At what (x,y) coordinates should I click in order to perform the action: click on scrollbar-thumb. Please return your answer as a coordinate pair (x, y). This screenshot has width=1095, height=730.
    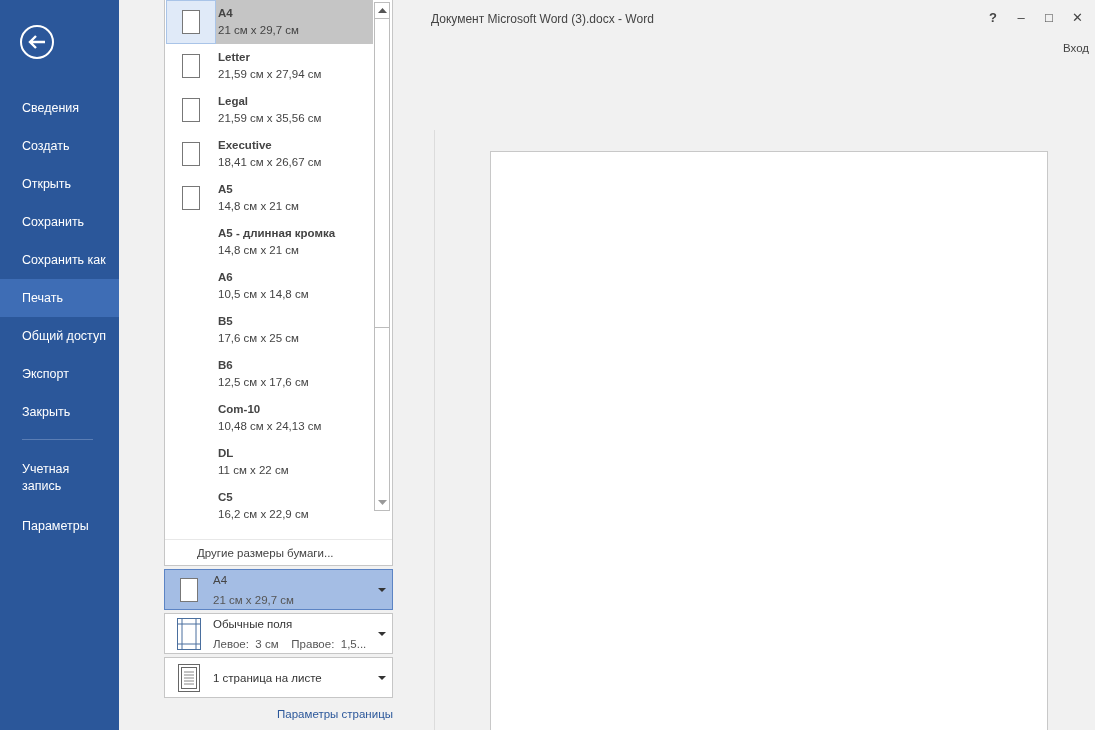
    Looking at the image, I should click on (382, 173).